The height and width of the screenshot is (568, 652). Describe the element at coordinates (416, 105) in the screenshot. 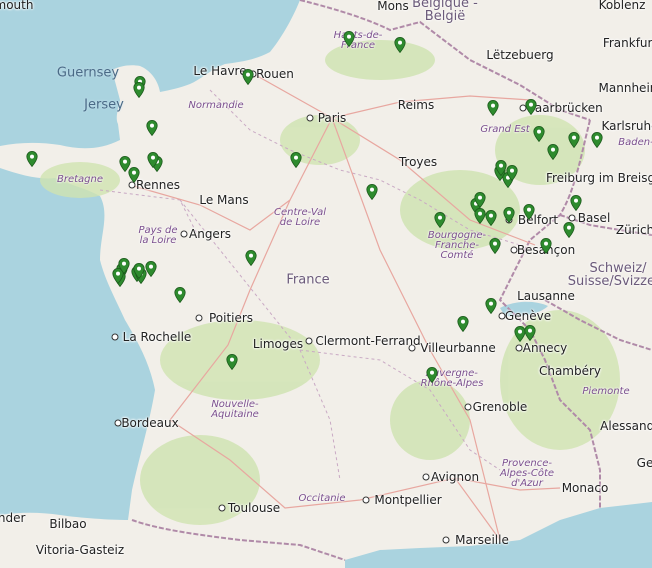

I see `city-label: Reims` at that location.